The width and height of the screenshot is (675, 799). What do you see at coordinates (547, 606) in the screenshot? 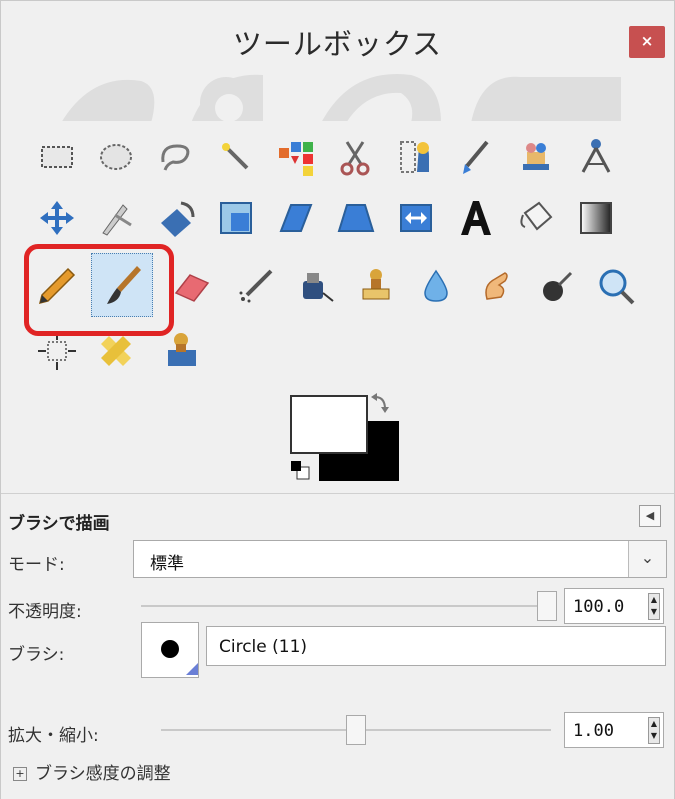
I see `opacity-slider-thumb` at bounding box center [547, 606].